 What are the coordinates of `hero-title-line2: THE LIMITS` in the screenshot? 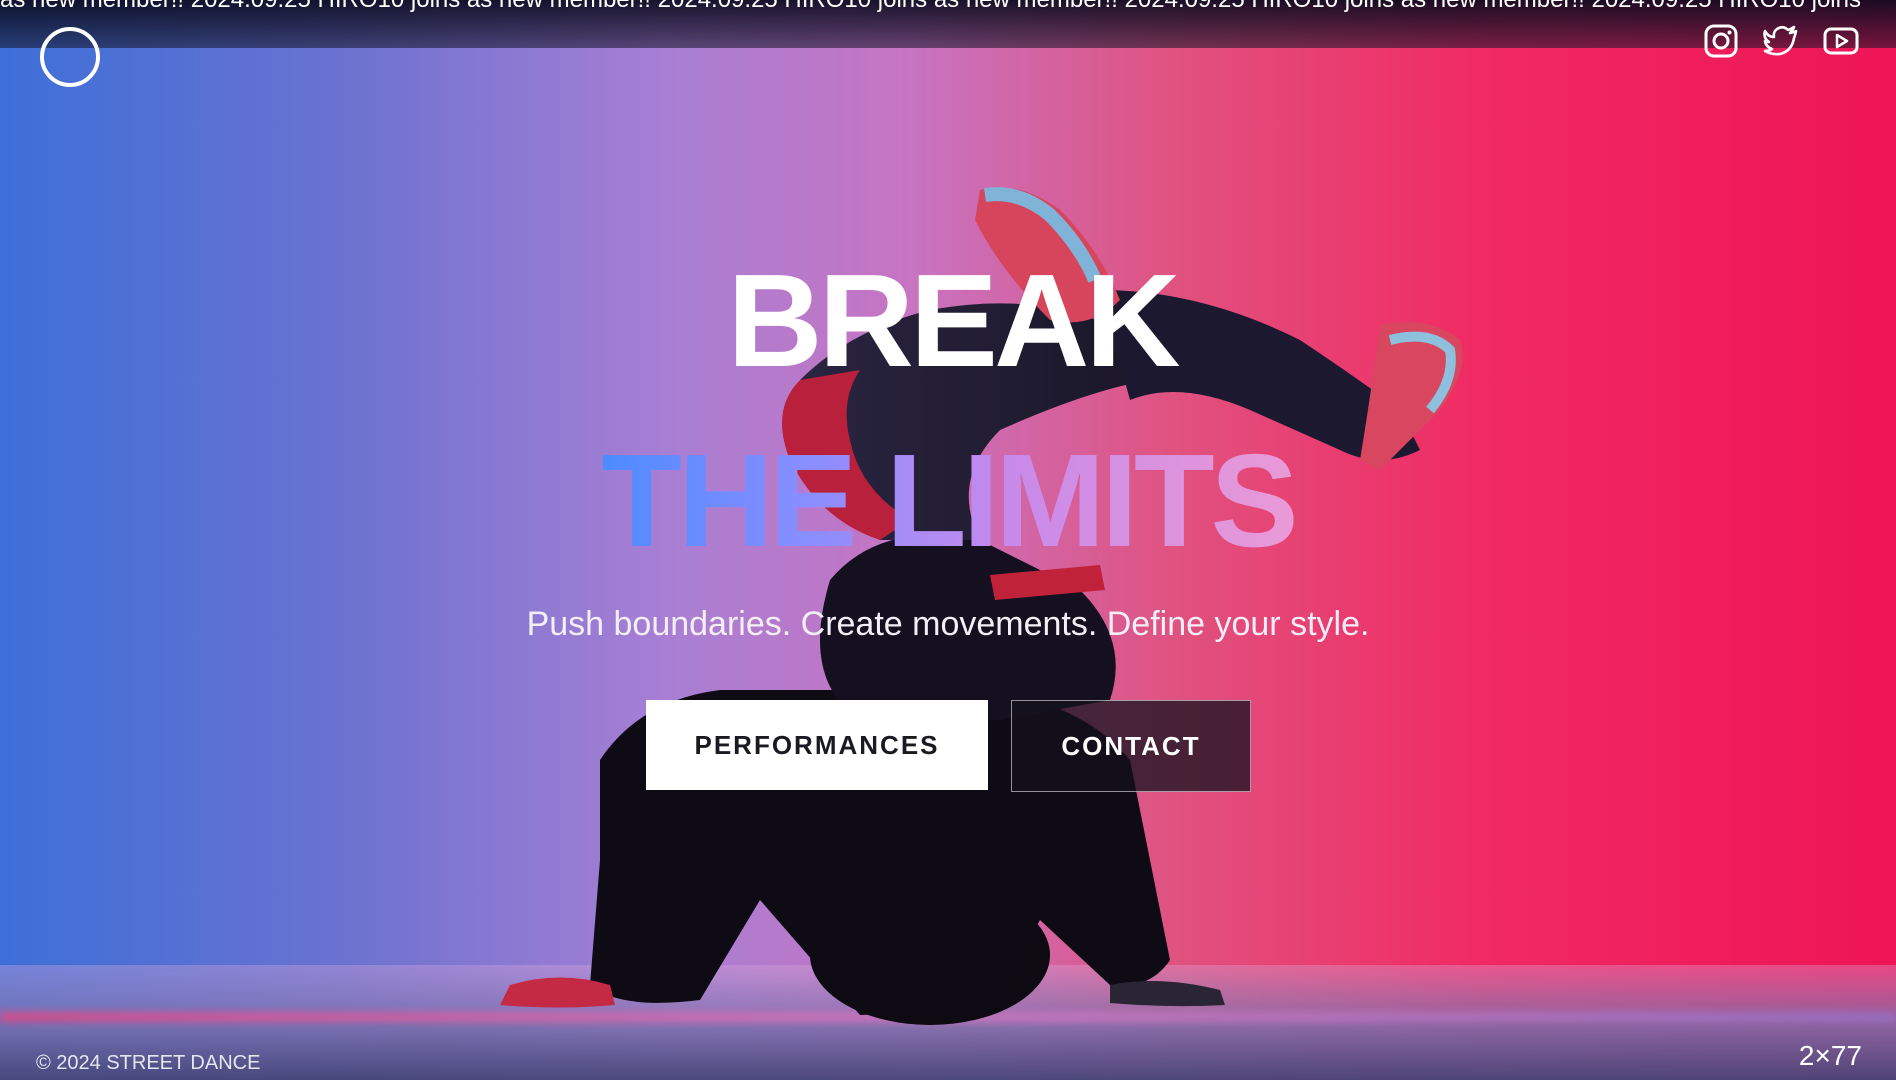 It's located at (948, 500).